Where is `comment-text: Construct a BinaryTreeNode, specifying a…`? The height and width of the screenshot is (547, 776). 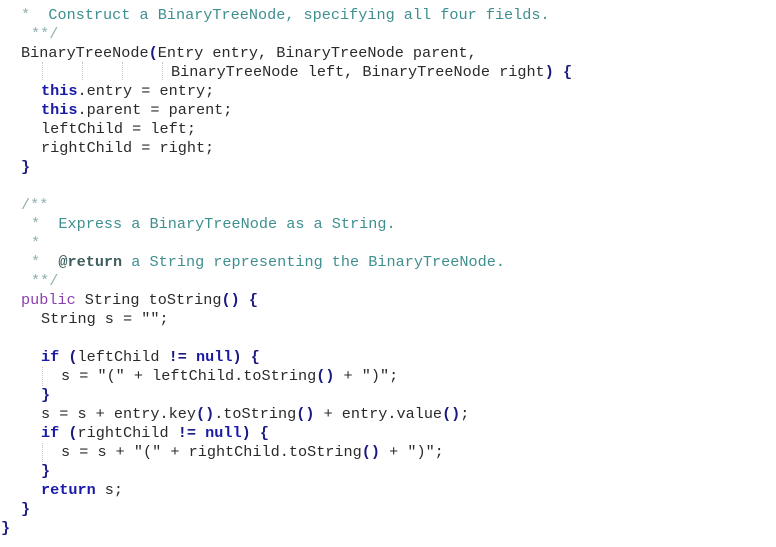
comment-text: Construct a BinaryTreeNode, specifying a… is located at coordinates (299, 15).